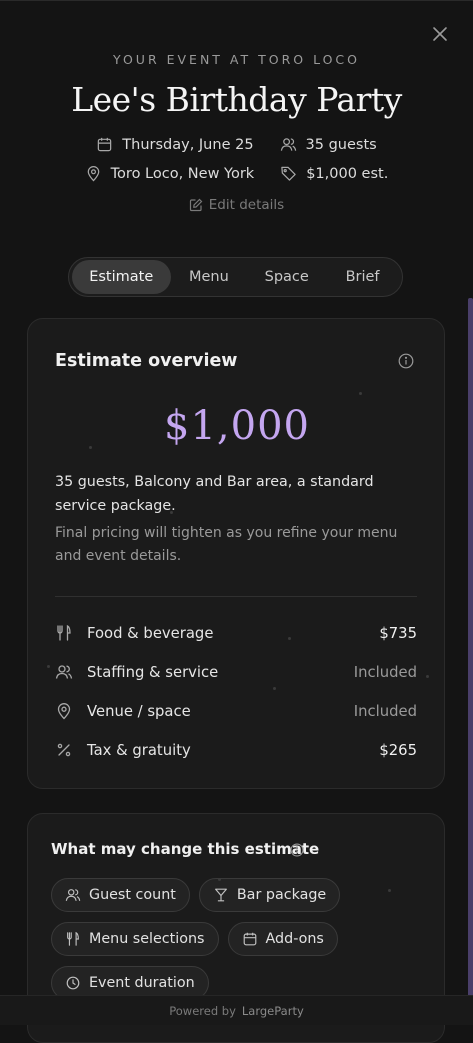 The image size is (473, 1043). I want to click on line-item-staffing: Staffing & service Included, so click(236, 672).